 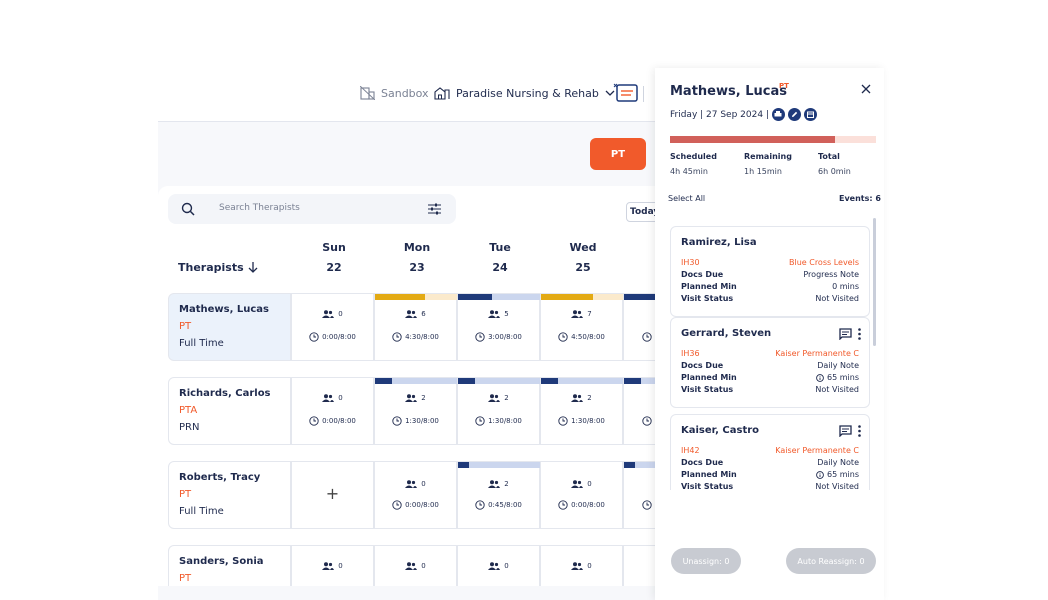 I want to click on hours: 1:30/8:00, so click(x=581, y=421).